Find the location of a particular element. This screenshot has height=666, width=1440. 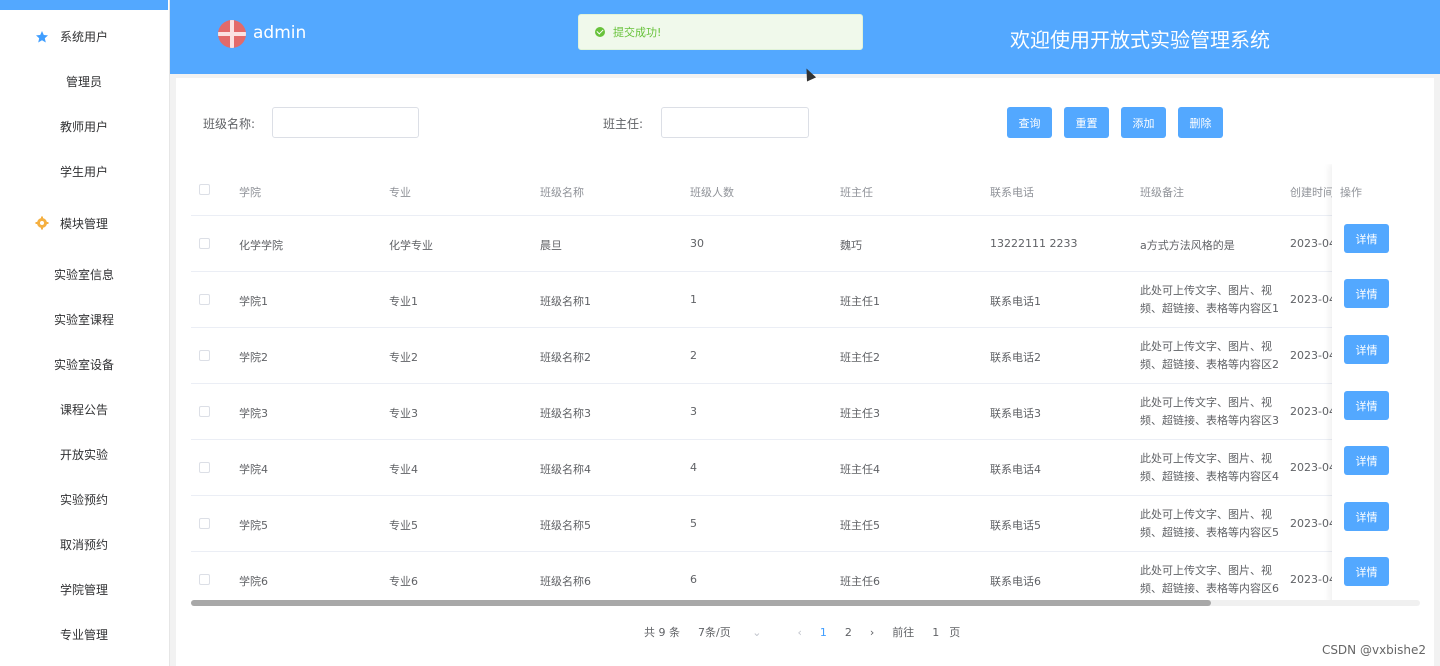

cell-remark: 此处可上传文字、图片、视频、超链接、表格等内容区1 is located at coordinates (1209, 299).